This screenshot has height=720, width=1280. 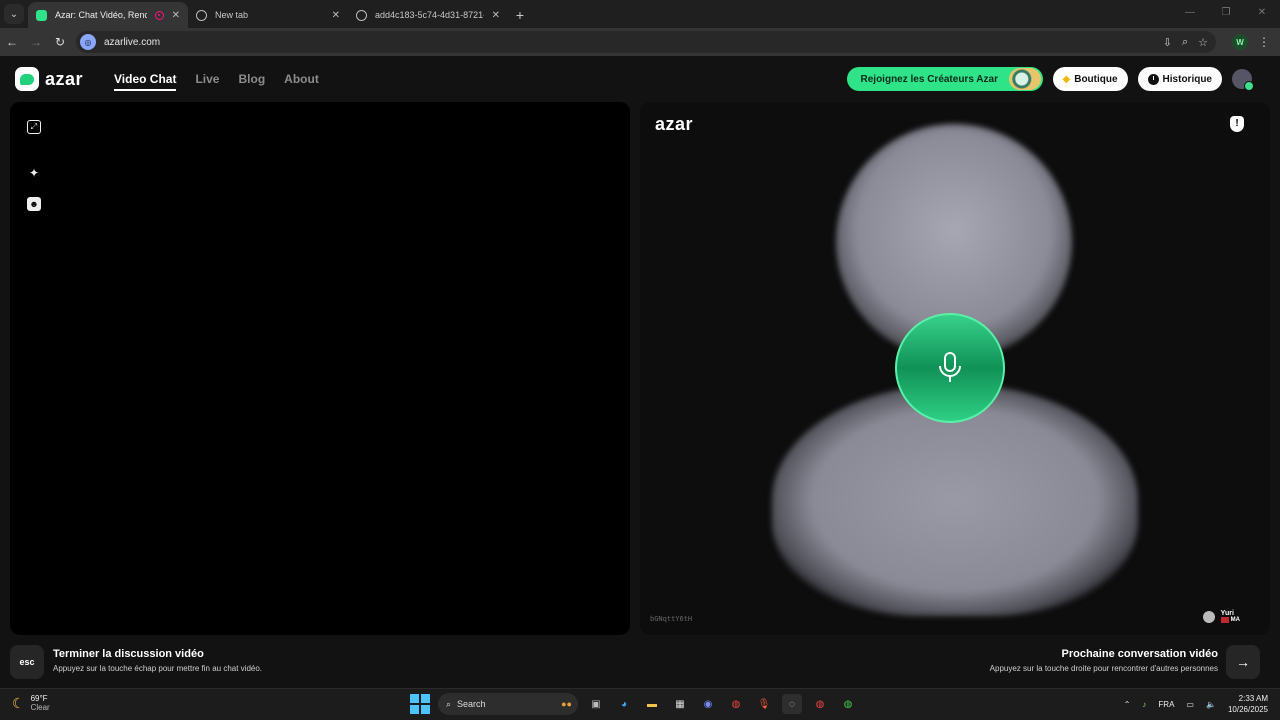 I want to click on azar-favicon-icon, so click(x=41, y=15).